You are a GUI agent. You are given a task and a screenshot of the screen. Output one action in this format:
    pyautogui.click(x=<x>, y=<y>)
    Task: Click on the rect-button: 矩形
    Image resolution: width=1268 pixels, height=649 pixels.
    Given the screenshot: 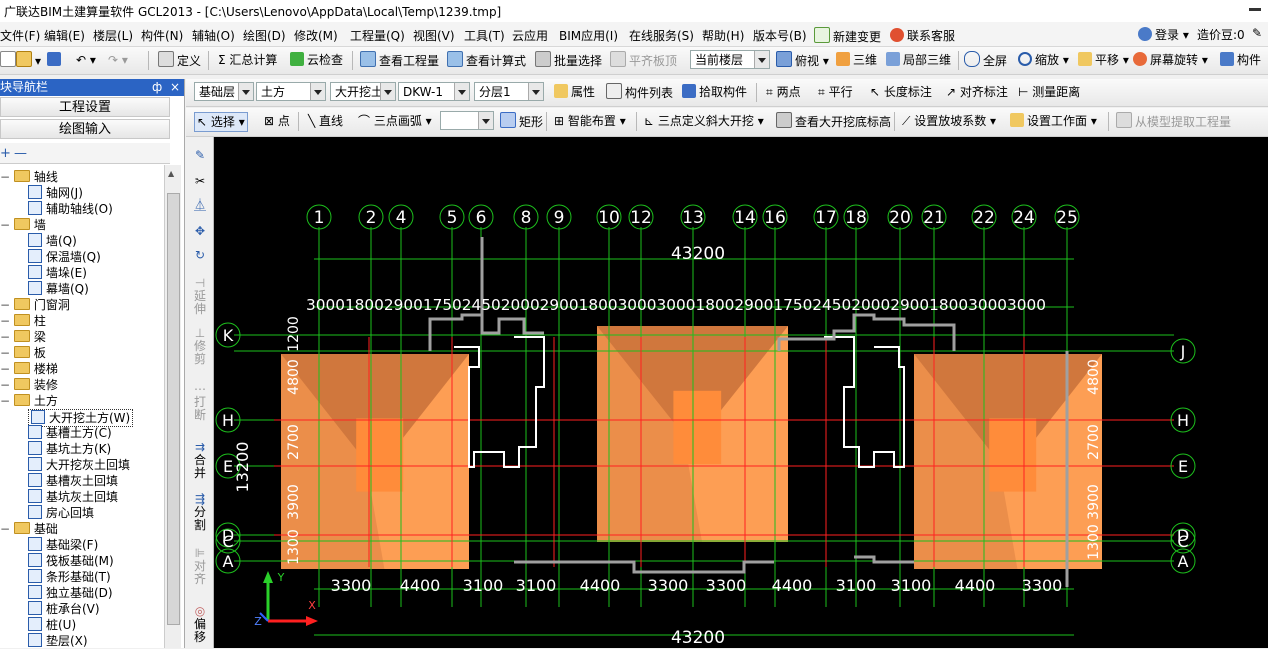 What is the action you would take?
    pyautogui.click(x=521, y=121)
    